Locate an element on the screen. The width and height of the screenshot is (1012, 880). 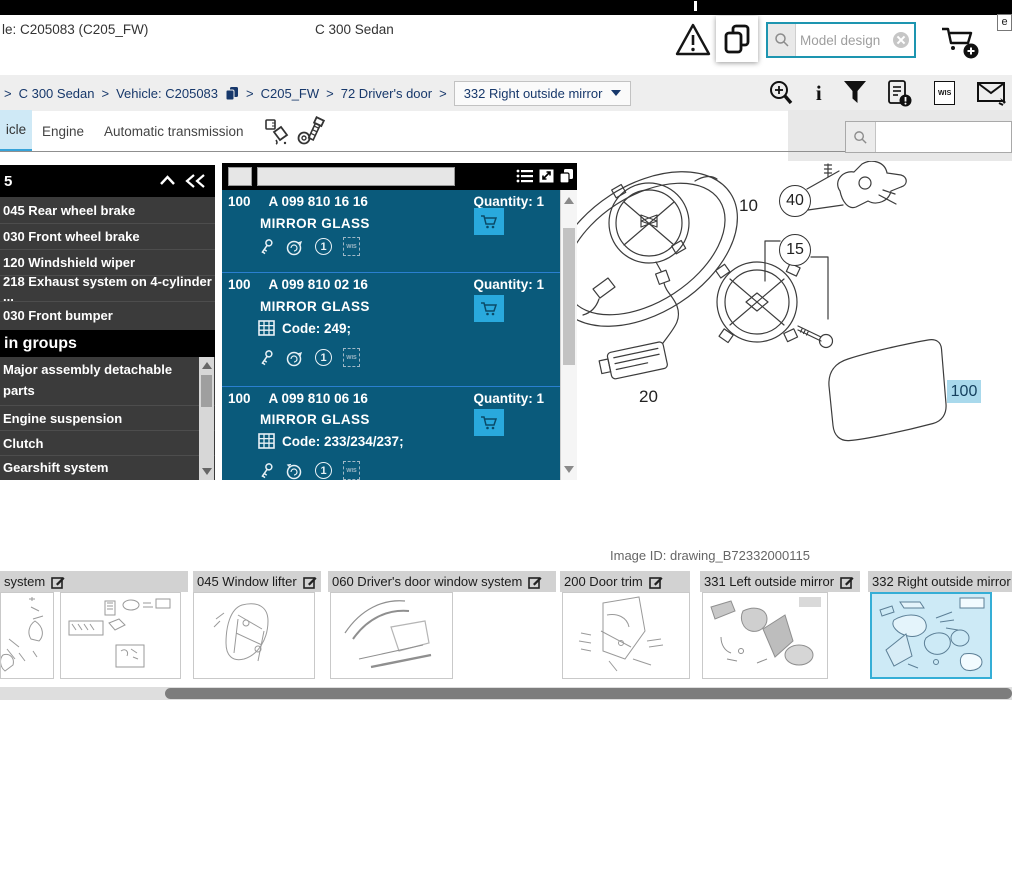
copy-documents-button is located at coordinates (737, 39).